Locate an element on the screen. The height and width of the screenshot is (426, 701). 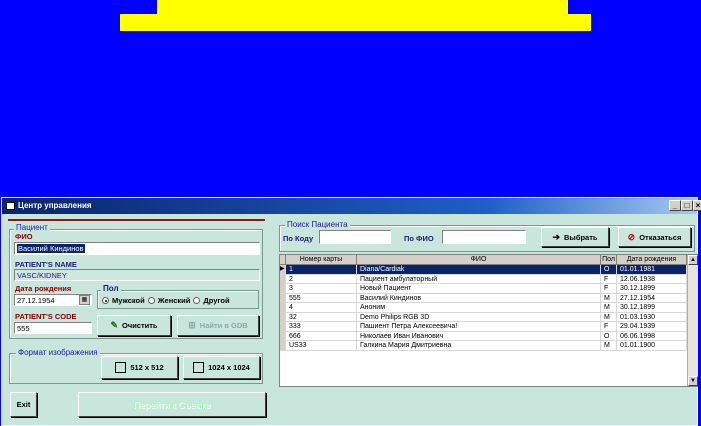
close-button: × is located at coordinates (697, 205).